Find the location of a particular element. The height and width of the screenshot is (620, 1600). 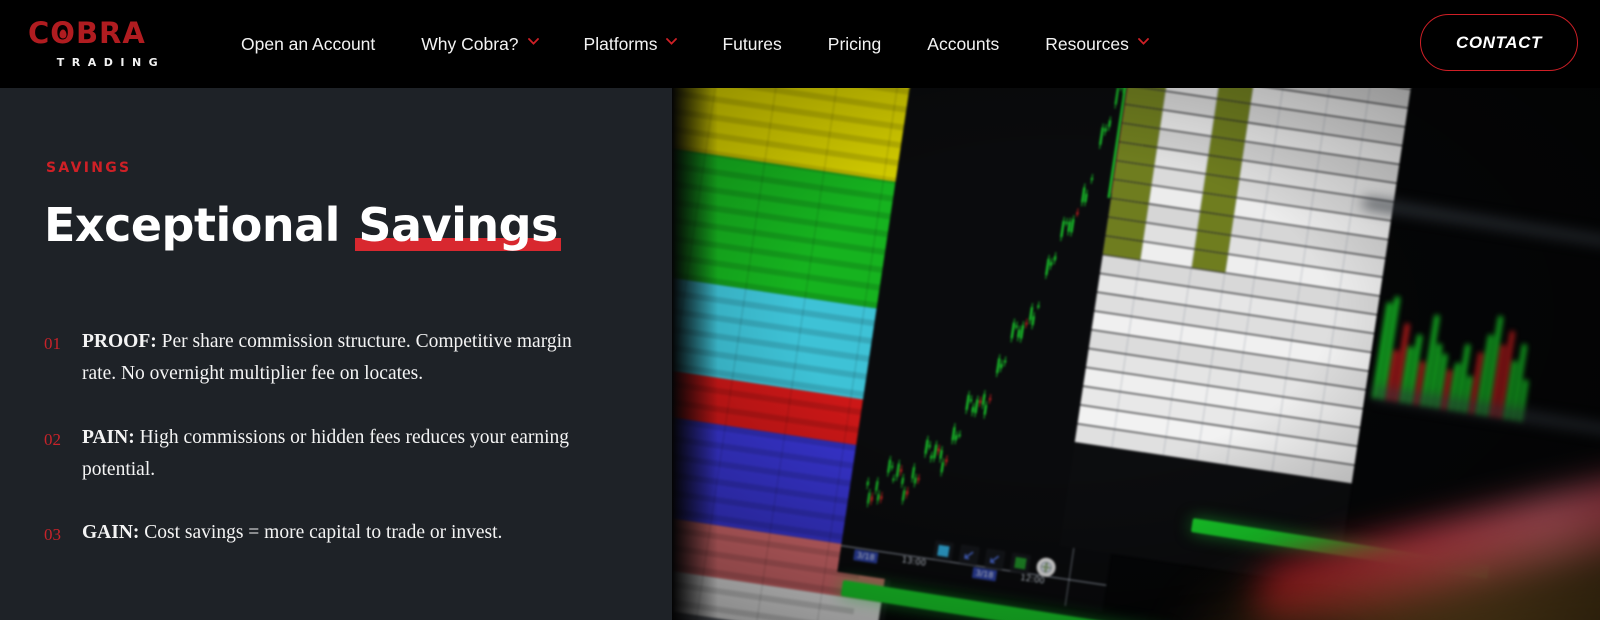

list-item-number: 01 is located at coordinates (52, 343).